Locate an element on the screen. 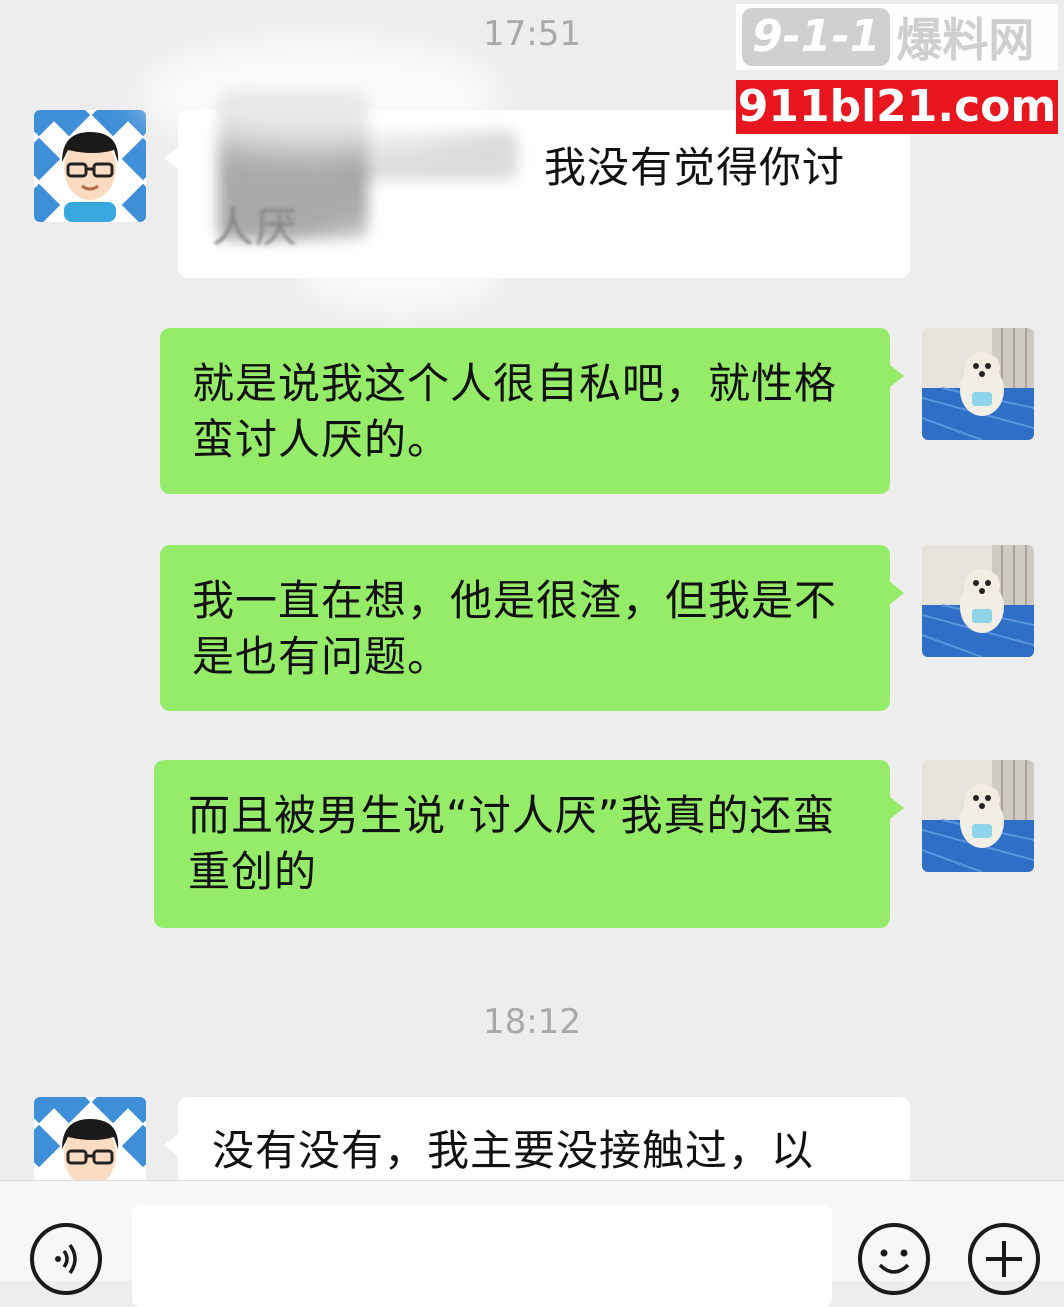 The height and width of the screenshot is (1307, 1064). message-text: 人厌 is located at coordinates (255, 227).